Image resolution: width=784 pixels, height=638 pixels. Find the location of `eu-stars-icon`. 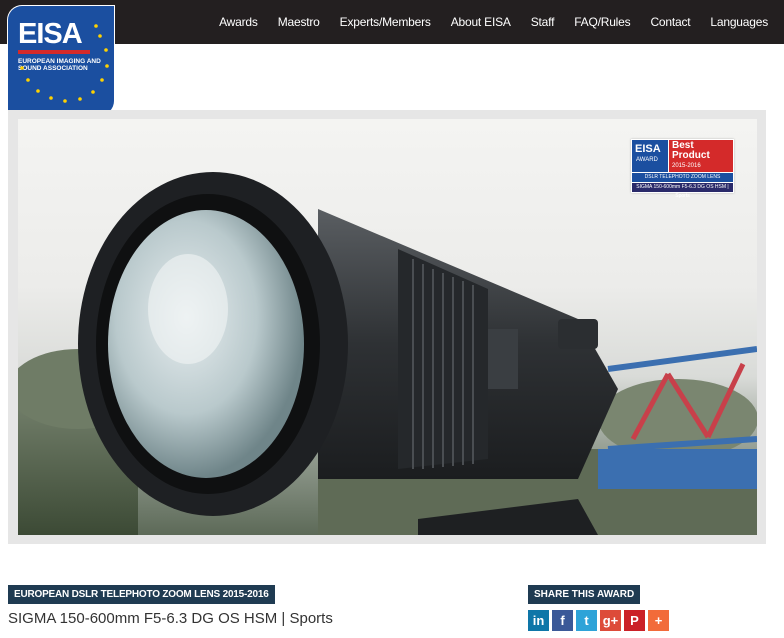

eu-stars-icon is located at coordinates (64, 63).